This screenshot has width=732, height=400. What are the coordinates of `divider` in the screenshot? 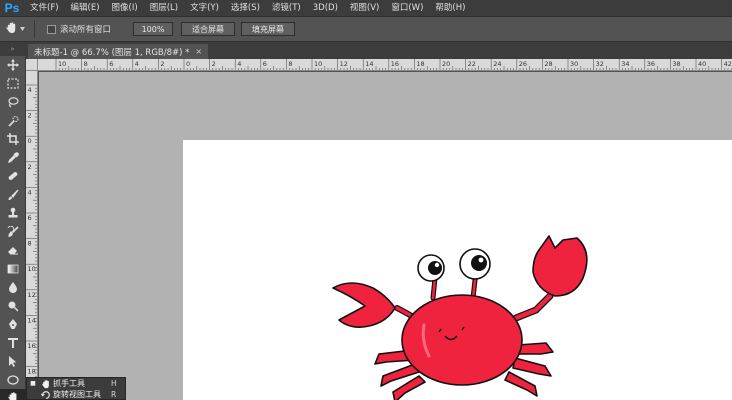 It's located at (34, 29).